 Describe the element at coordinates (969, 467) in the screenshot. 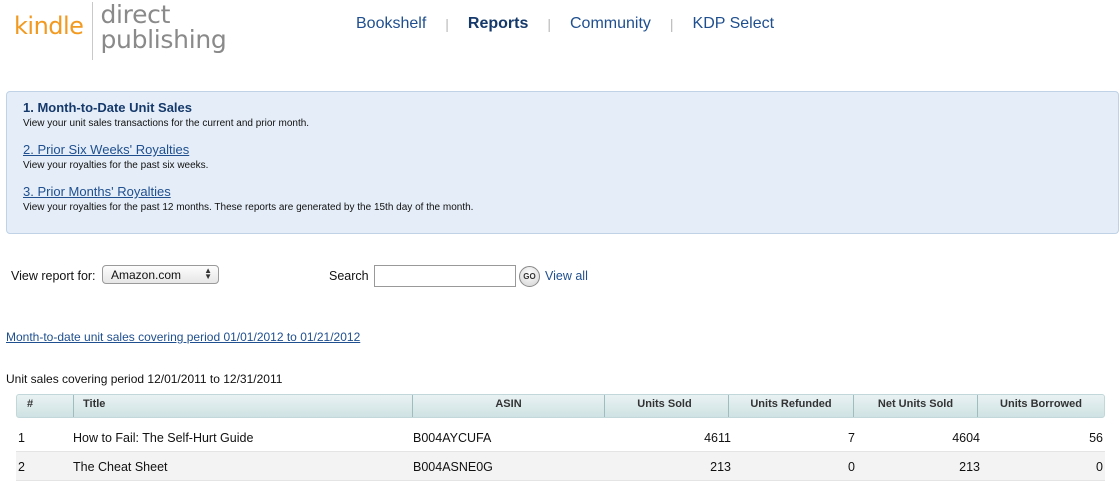

I see `cell-net-units-sold: 213` at that location.